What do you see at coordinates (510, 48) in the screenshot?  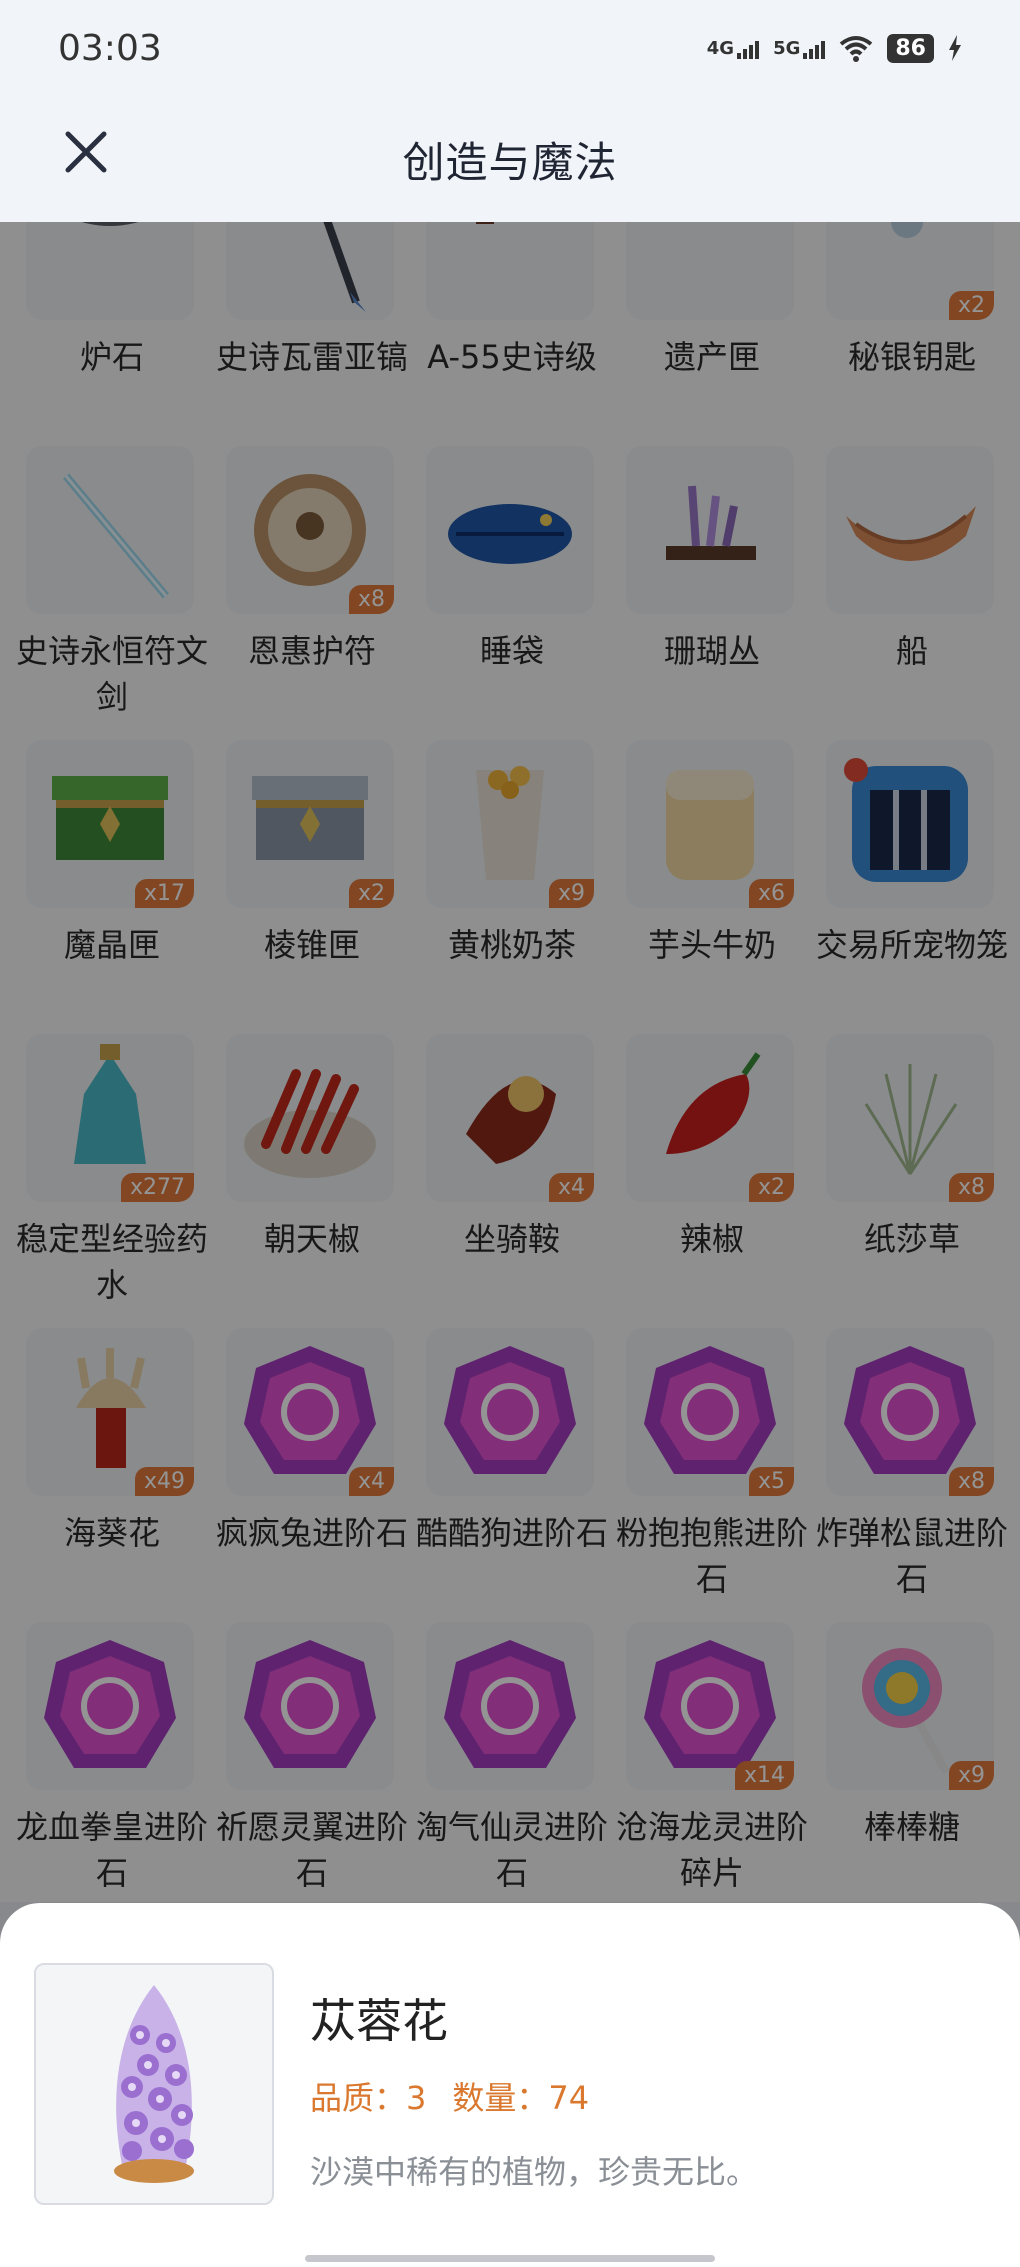 I see `status-bar: 03:03 4G 5G 86` at bounding box center [510, 48].